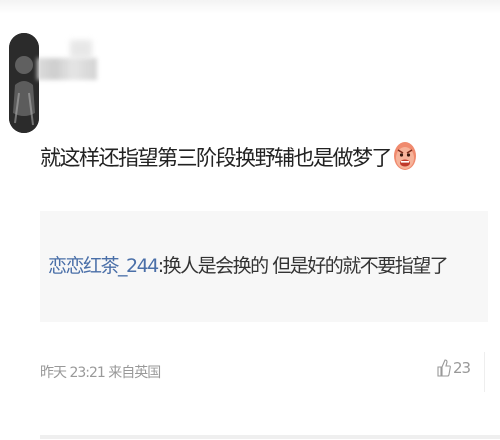 The height and width of the screenshot is (440, 500). What do you see at coordinates (100, 373) in the screenshot?
I see `timestamp-source: 昨天 23:21 来自英国` at bounding box center [100, 373].